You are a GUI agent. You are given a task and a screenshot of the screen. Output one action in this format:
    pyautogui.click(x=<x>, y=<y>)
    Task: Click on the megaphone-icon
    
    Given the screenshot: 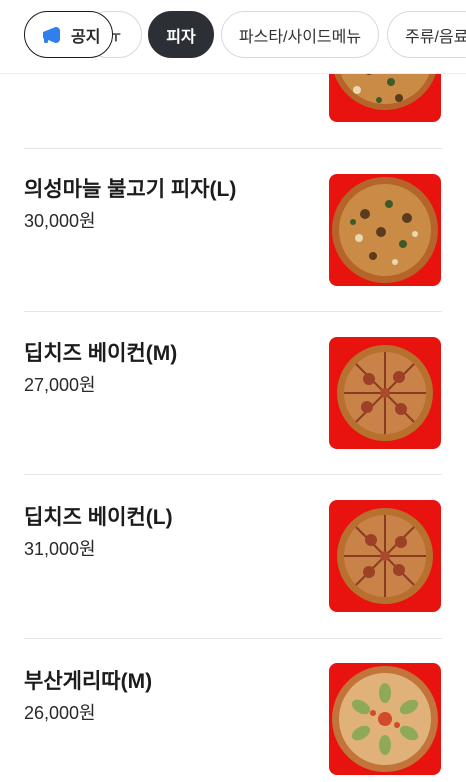 What is the action you would take?
    pyautogui.click(x=51, y=34)
    